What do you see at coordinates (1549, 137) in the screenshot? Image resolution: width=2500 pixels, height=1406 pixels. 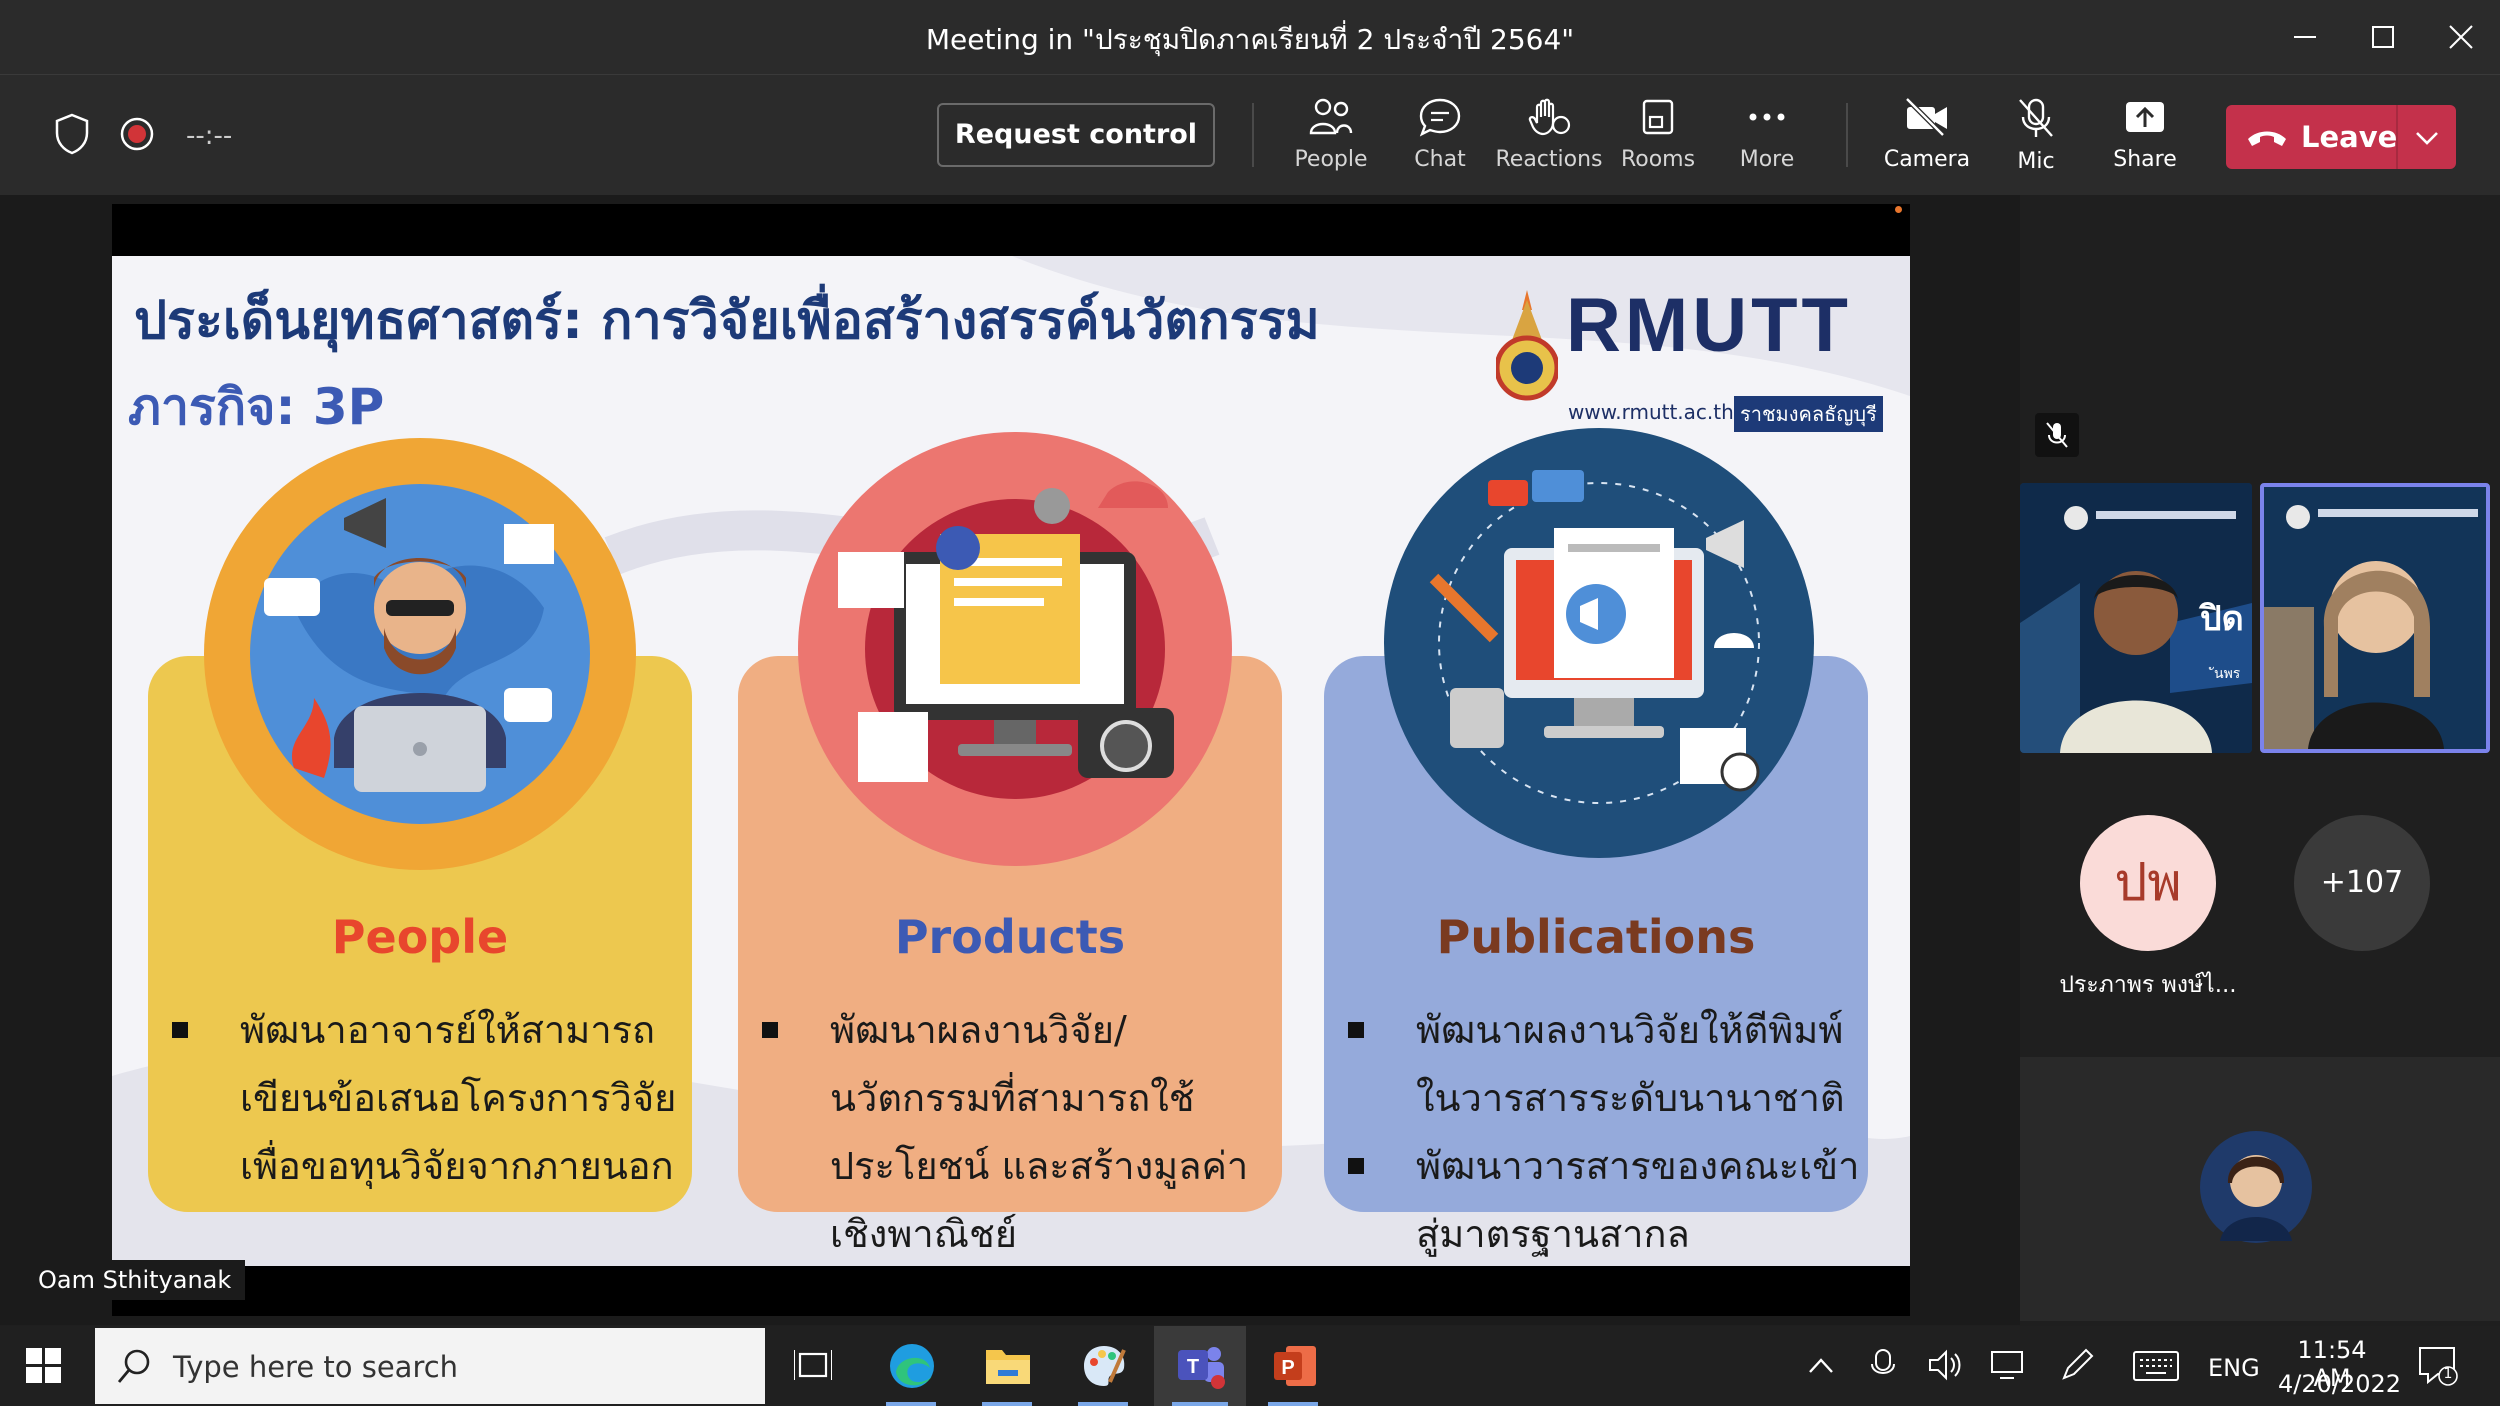 I see `reactions-button: Reactions` at bounding box center [1549, 137].